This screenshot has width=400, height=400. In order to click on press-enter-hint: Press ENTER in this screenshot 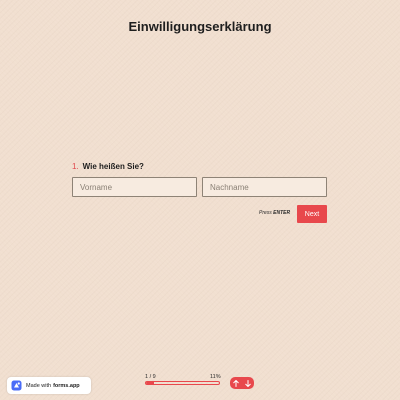, I will do `click(274, 213)`.